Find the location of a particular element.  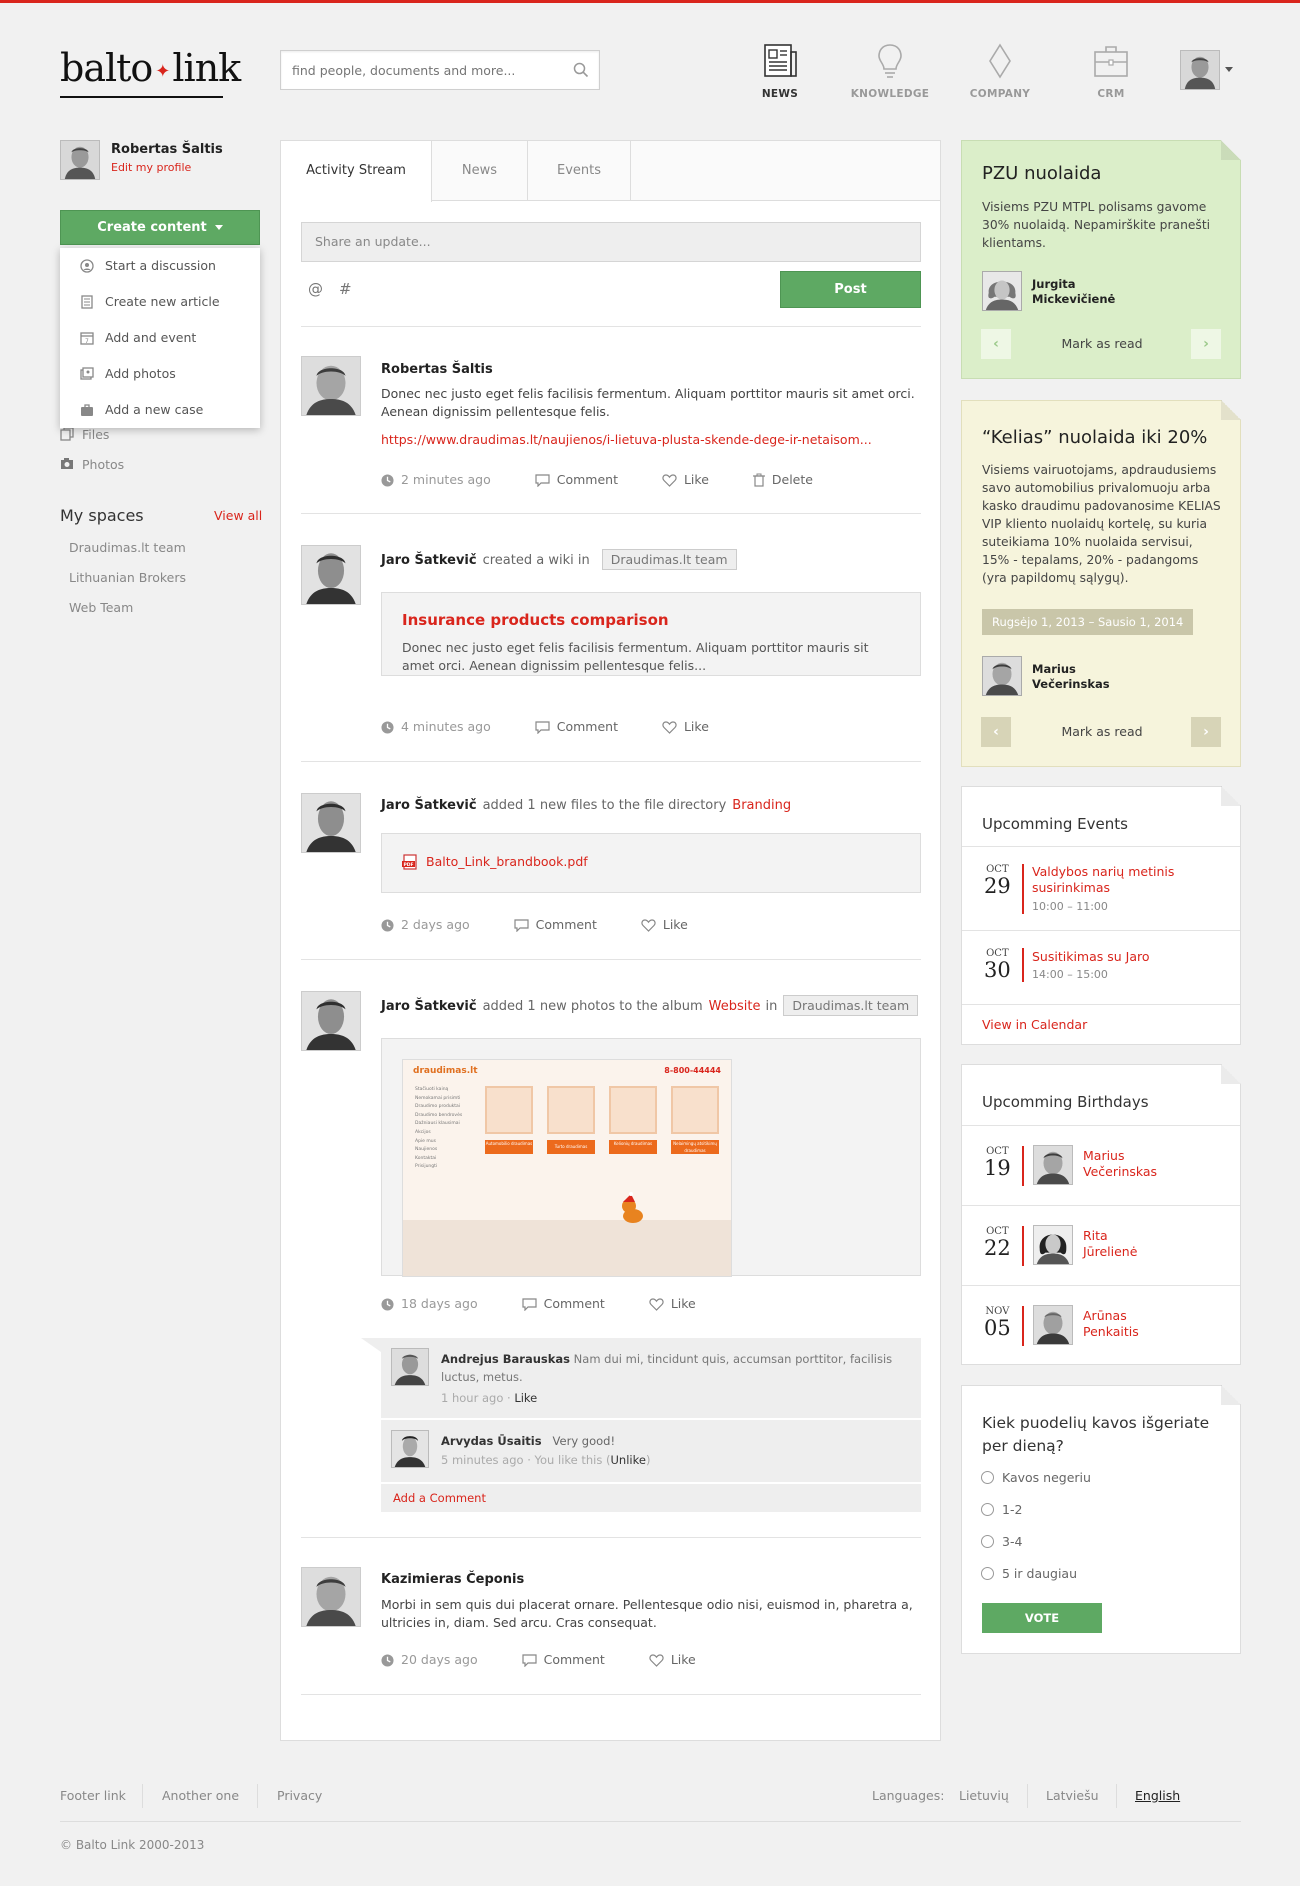

user-menu-caret is located at coordinates (1229, 69).